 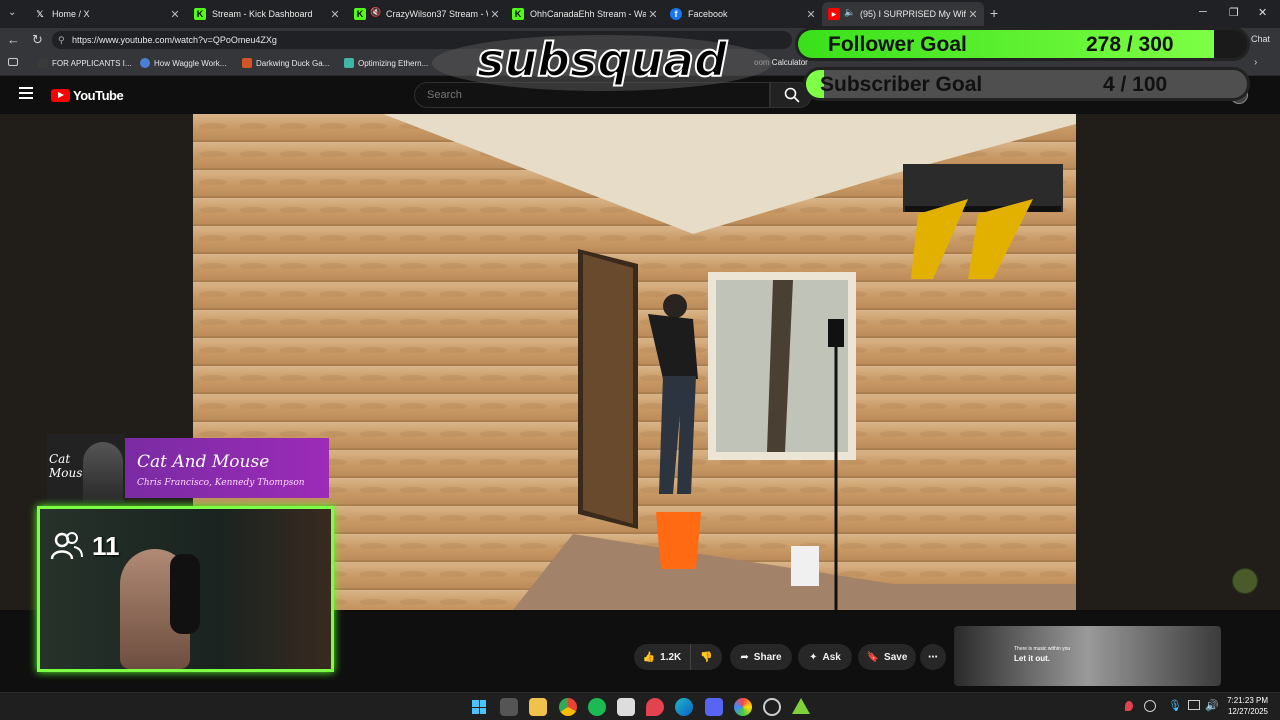 What do you see at coordinates (684, 707) in the screenshot?
I see `edge-icon` at bounding box center [684, 707].